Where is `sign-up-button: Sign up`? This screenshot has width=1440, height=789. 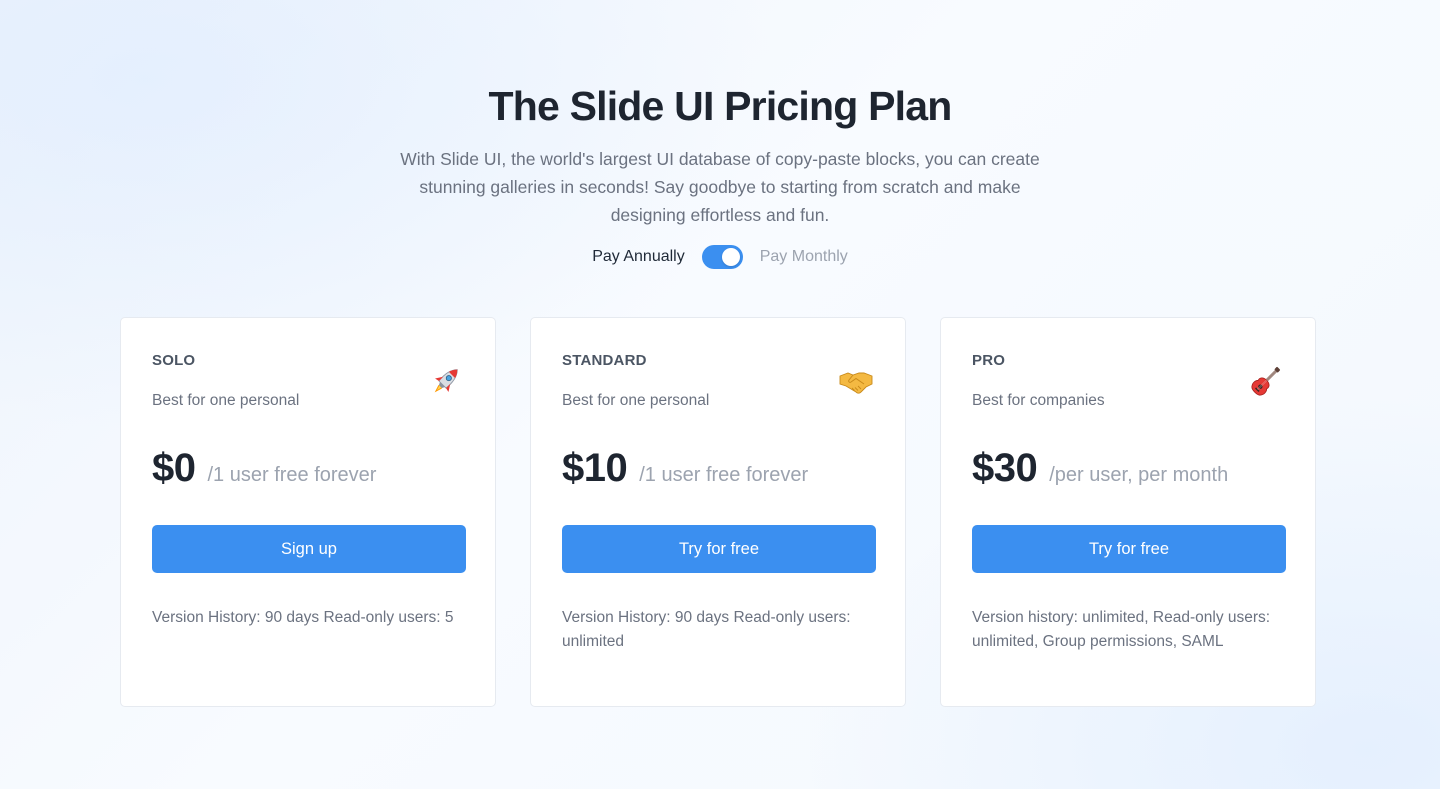
sign-up-button: Sign up is located at coordinates (309, 549).